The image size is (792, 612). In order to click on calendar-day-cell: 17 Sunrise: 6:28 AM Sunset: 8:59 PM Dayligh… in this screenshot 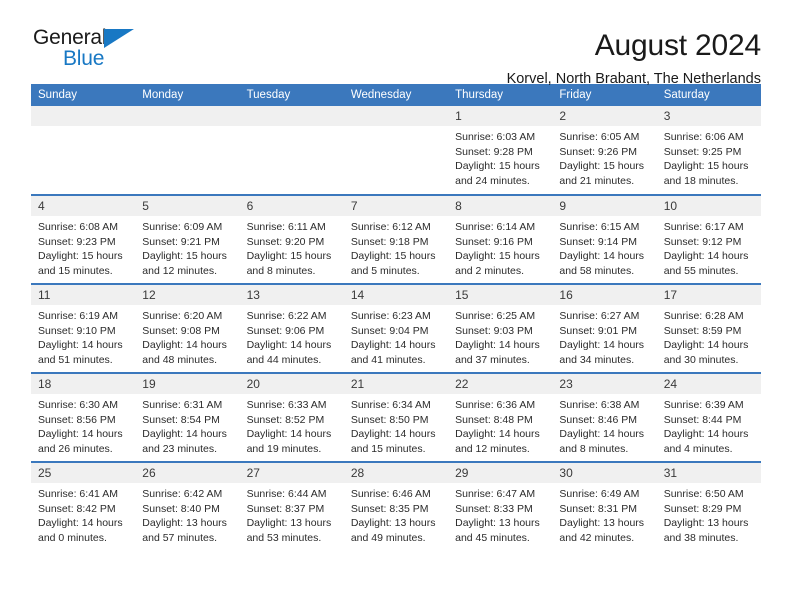, I will do `click(708, 328)`.